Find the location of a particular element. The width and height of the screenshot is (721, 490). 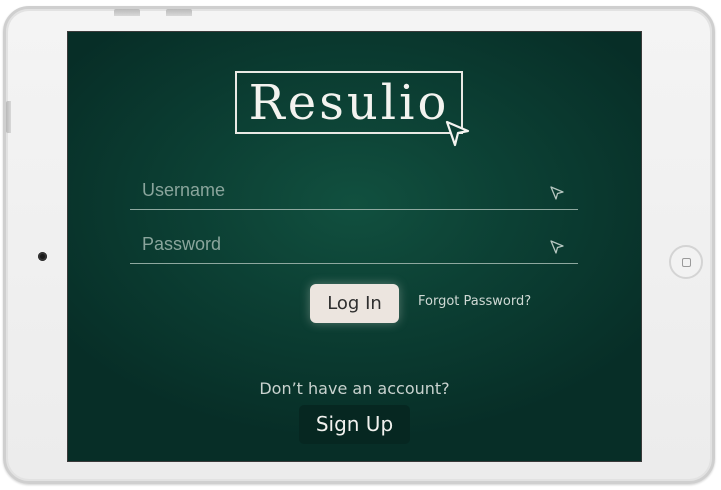

app-logo: Resulio is located at coordinates (349, 102).